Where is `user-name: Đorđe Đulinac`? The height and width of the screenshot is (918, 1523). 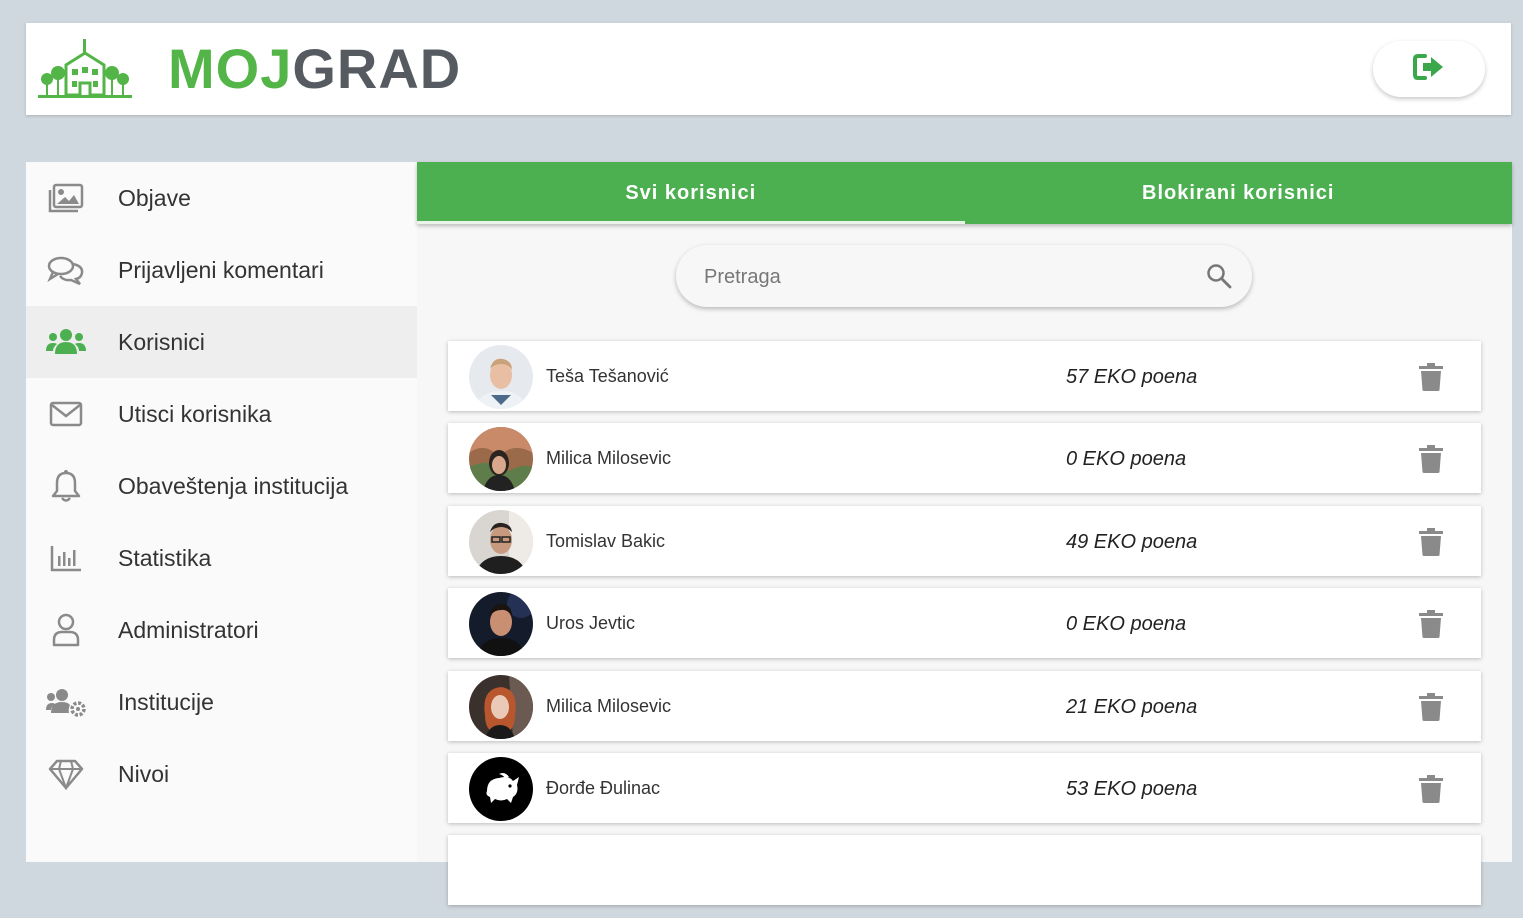
user-name: Đorđe Đulinac is located at coordinates (603, 787).